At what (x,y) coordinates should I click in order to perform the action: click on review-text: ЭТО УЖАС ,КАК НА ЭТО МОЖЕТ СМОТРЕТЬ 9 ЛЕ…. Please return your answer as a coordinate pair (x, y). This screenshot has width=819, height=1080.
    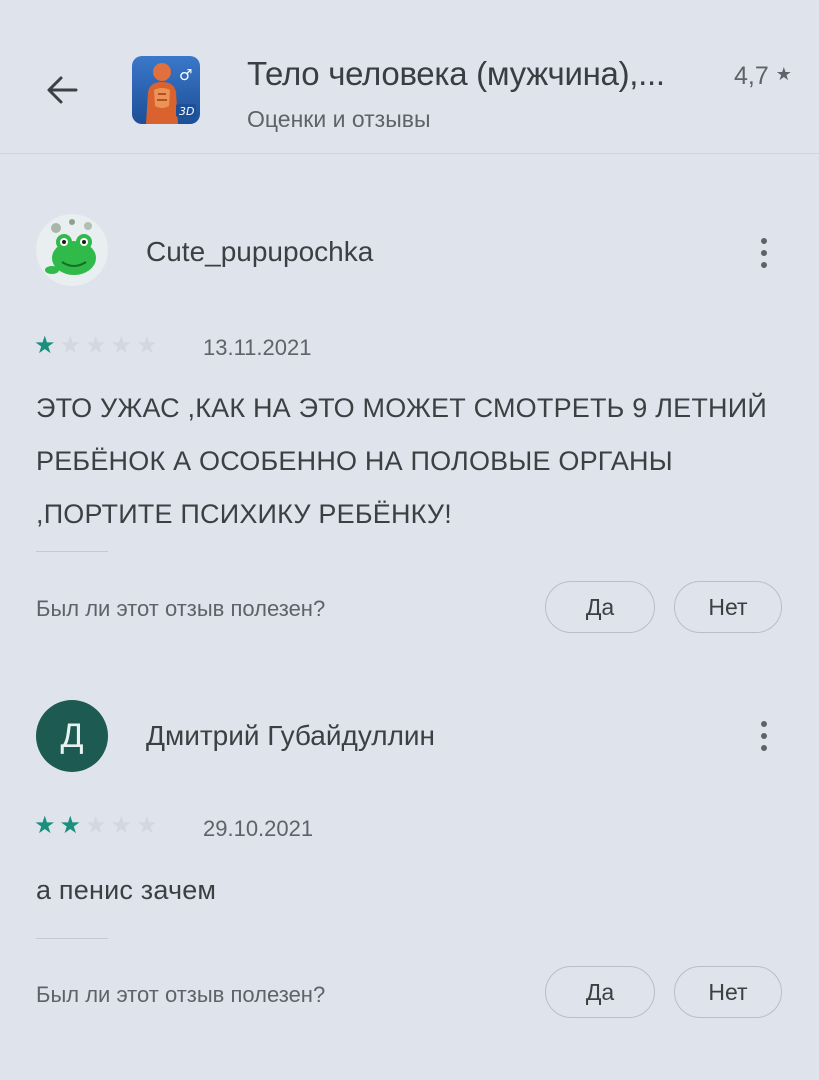
    Looking at the image, I should click on (401, 461).